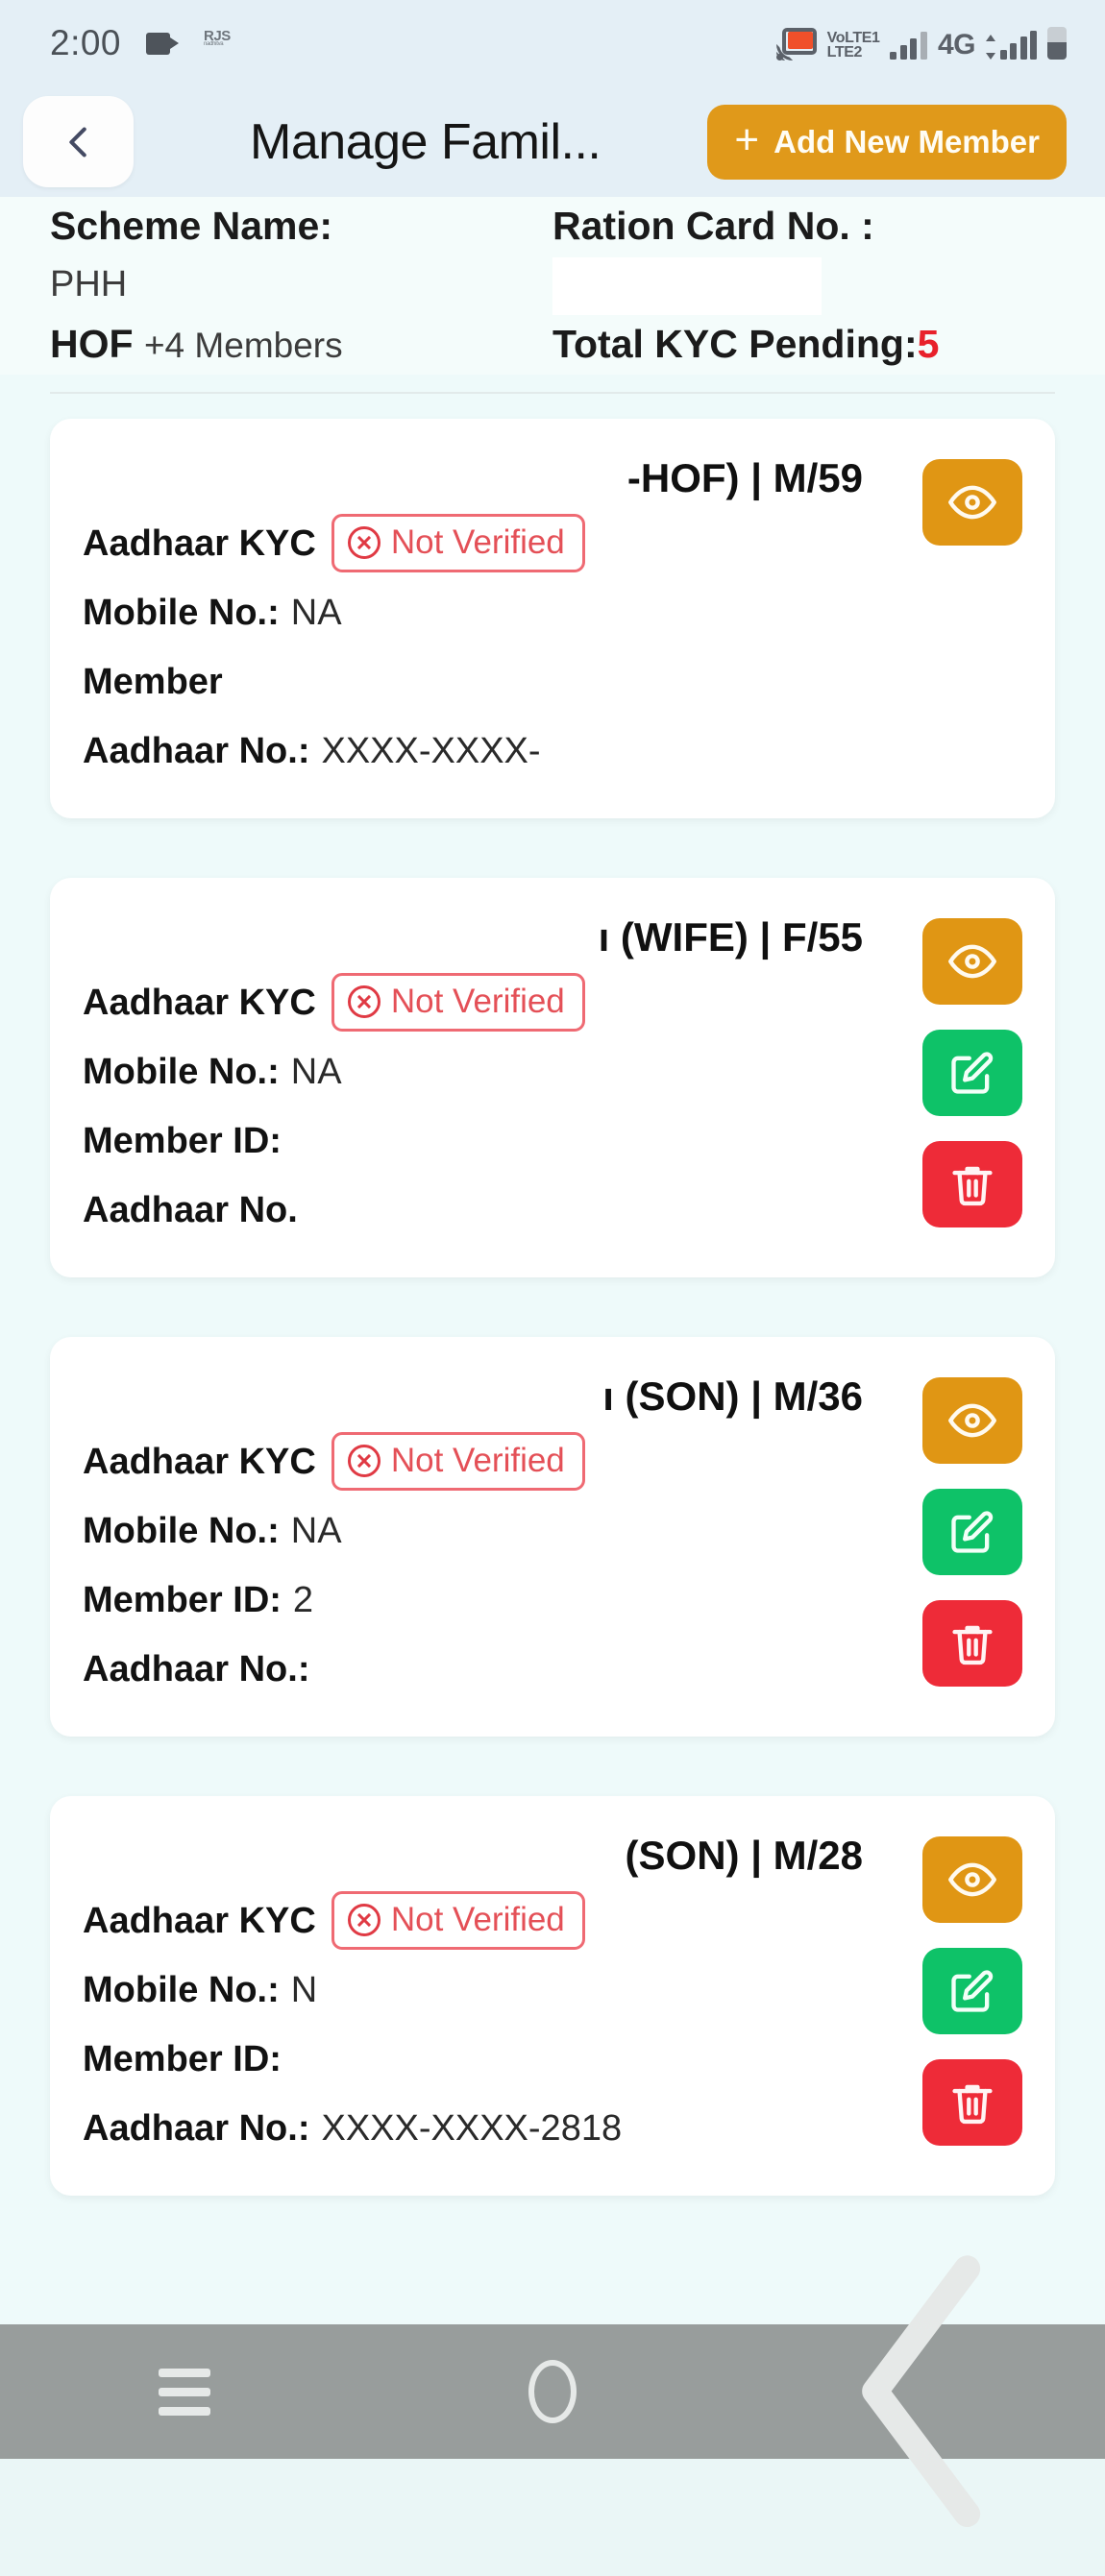 The image size is (1105, 2576). I want to click on add-new-member-button: + Add New Member, so click(887, 142).